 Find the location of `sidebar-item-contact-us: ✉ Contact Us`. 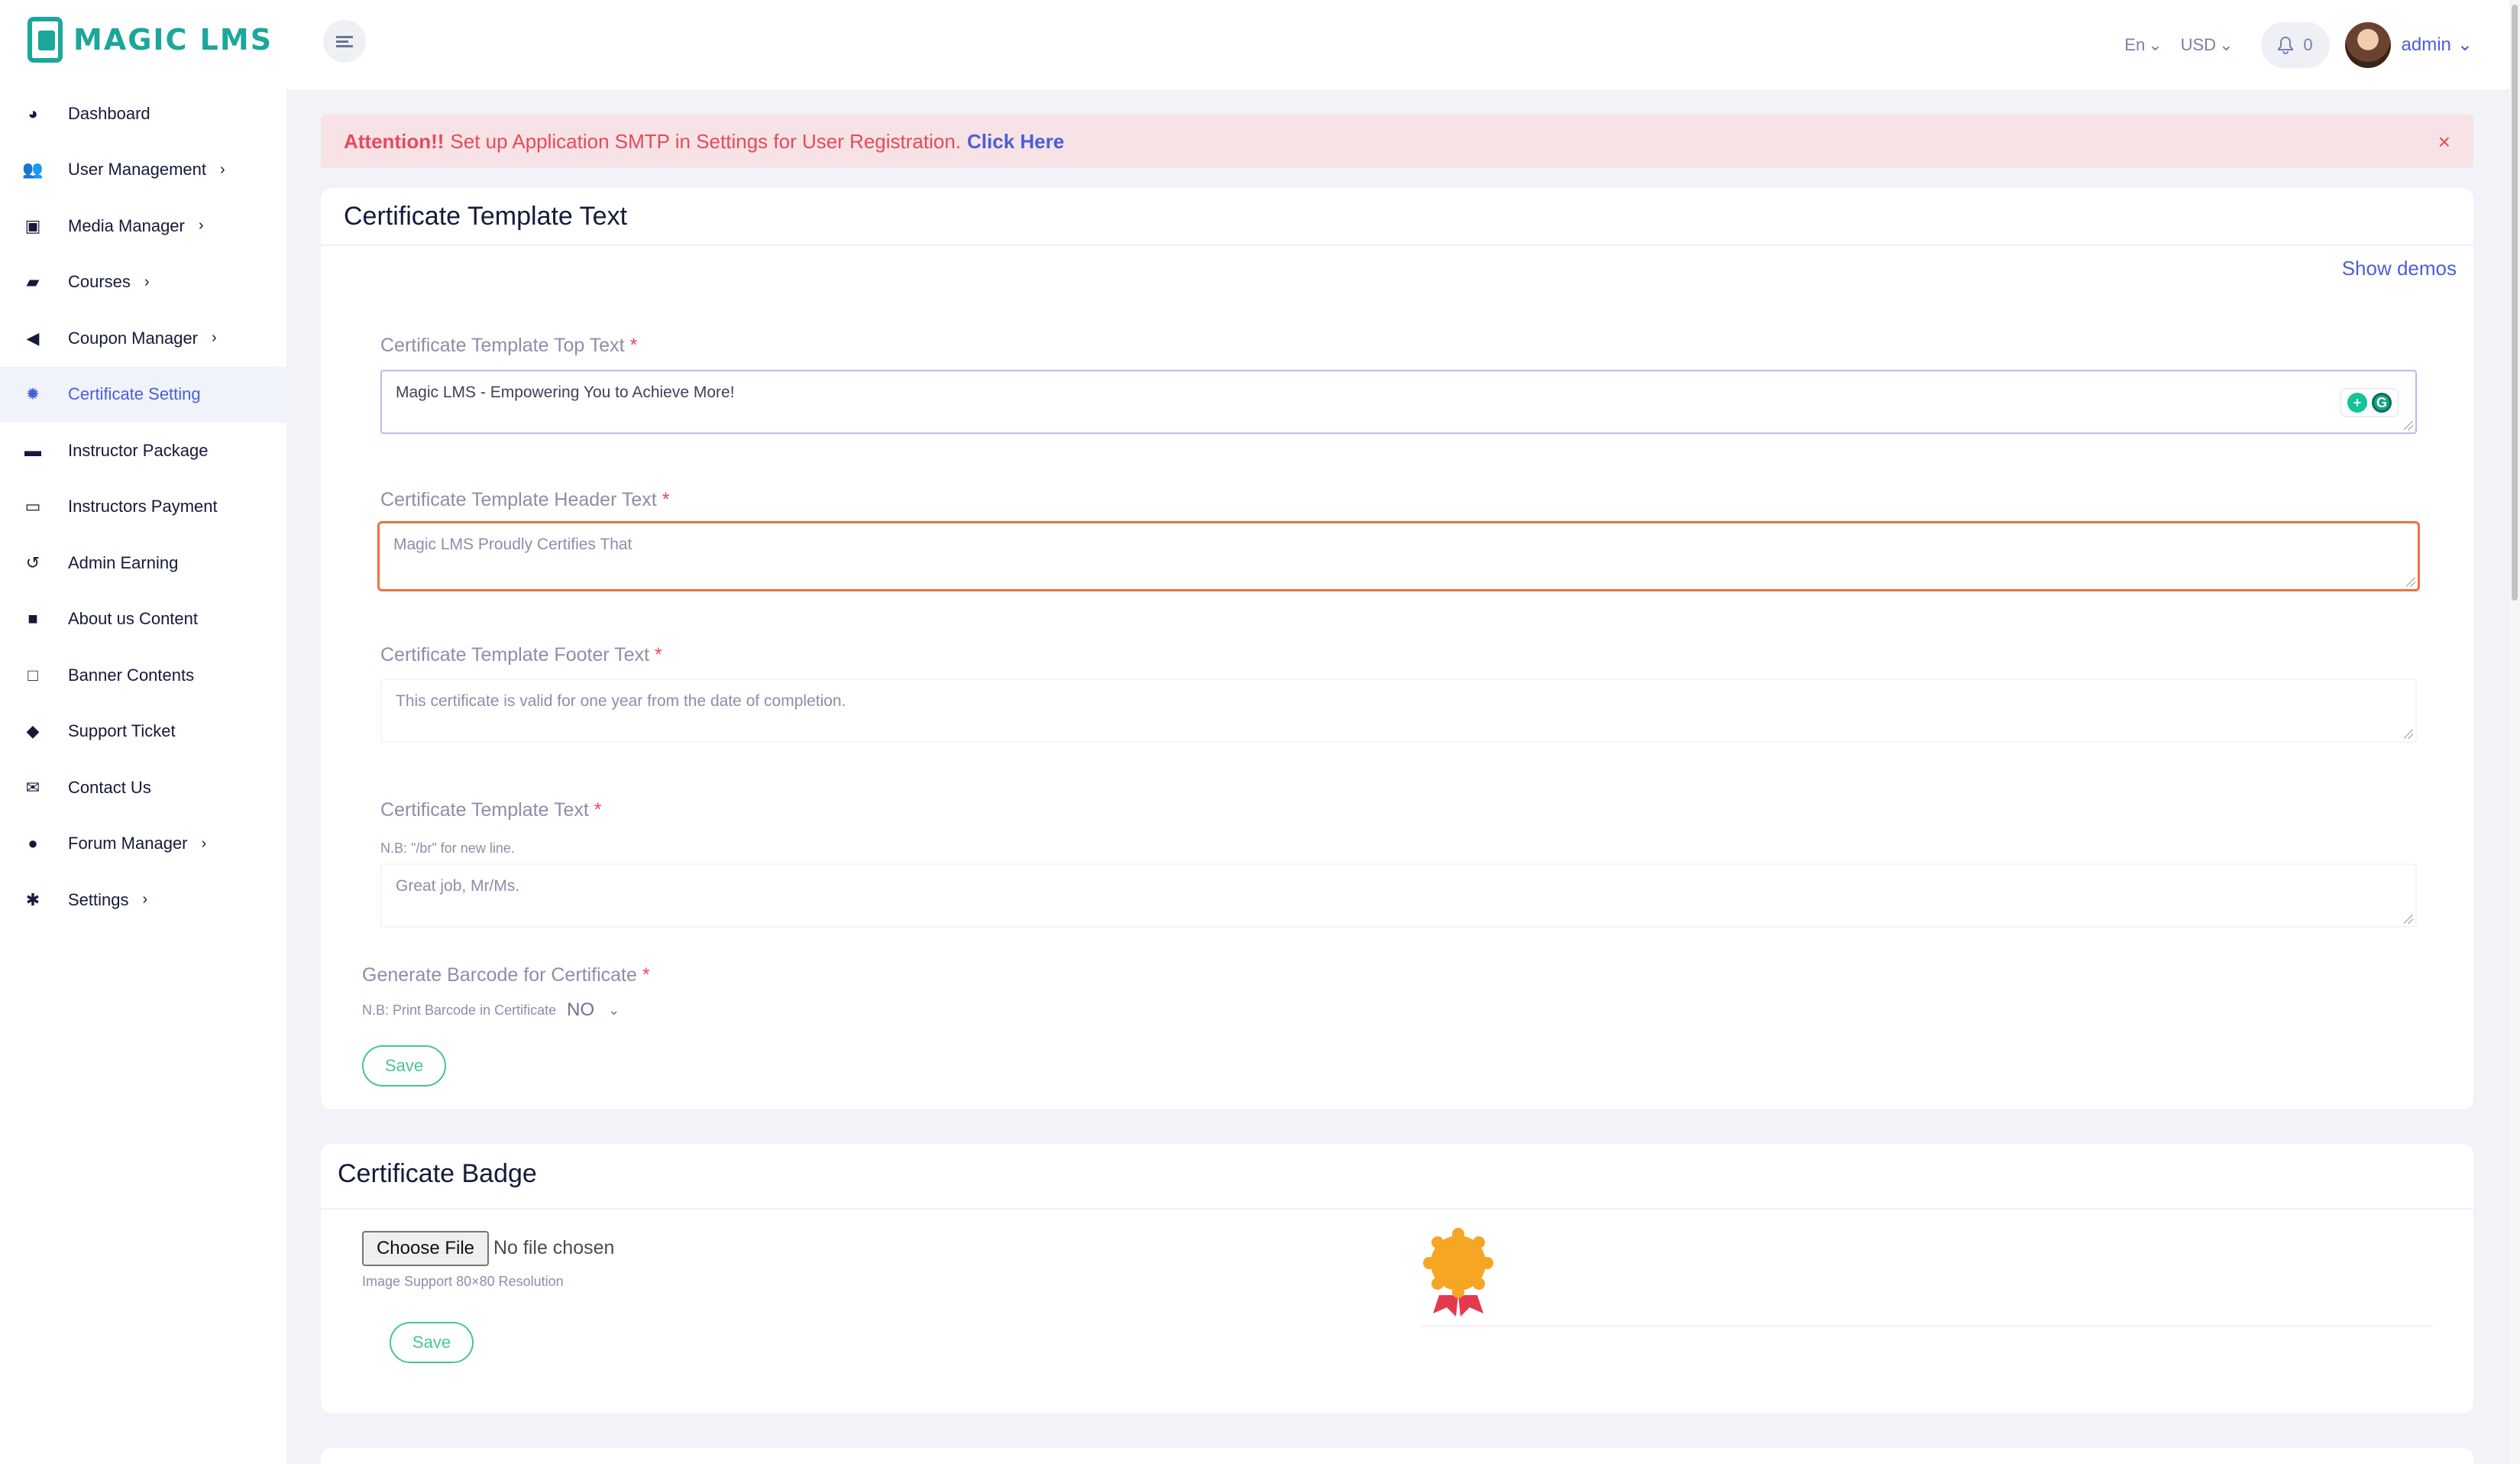

sidebar-item-contact-us: ✉ Contact Us is located at coordinates (143, 788).